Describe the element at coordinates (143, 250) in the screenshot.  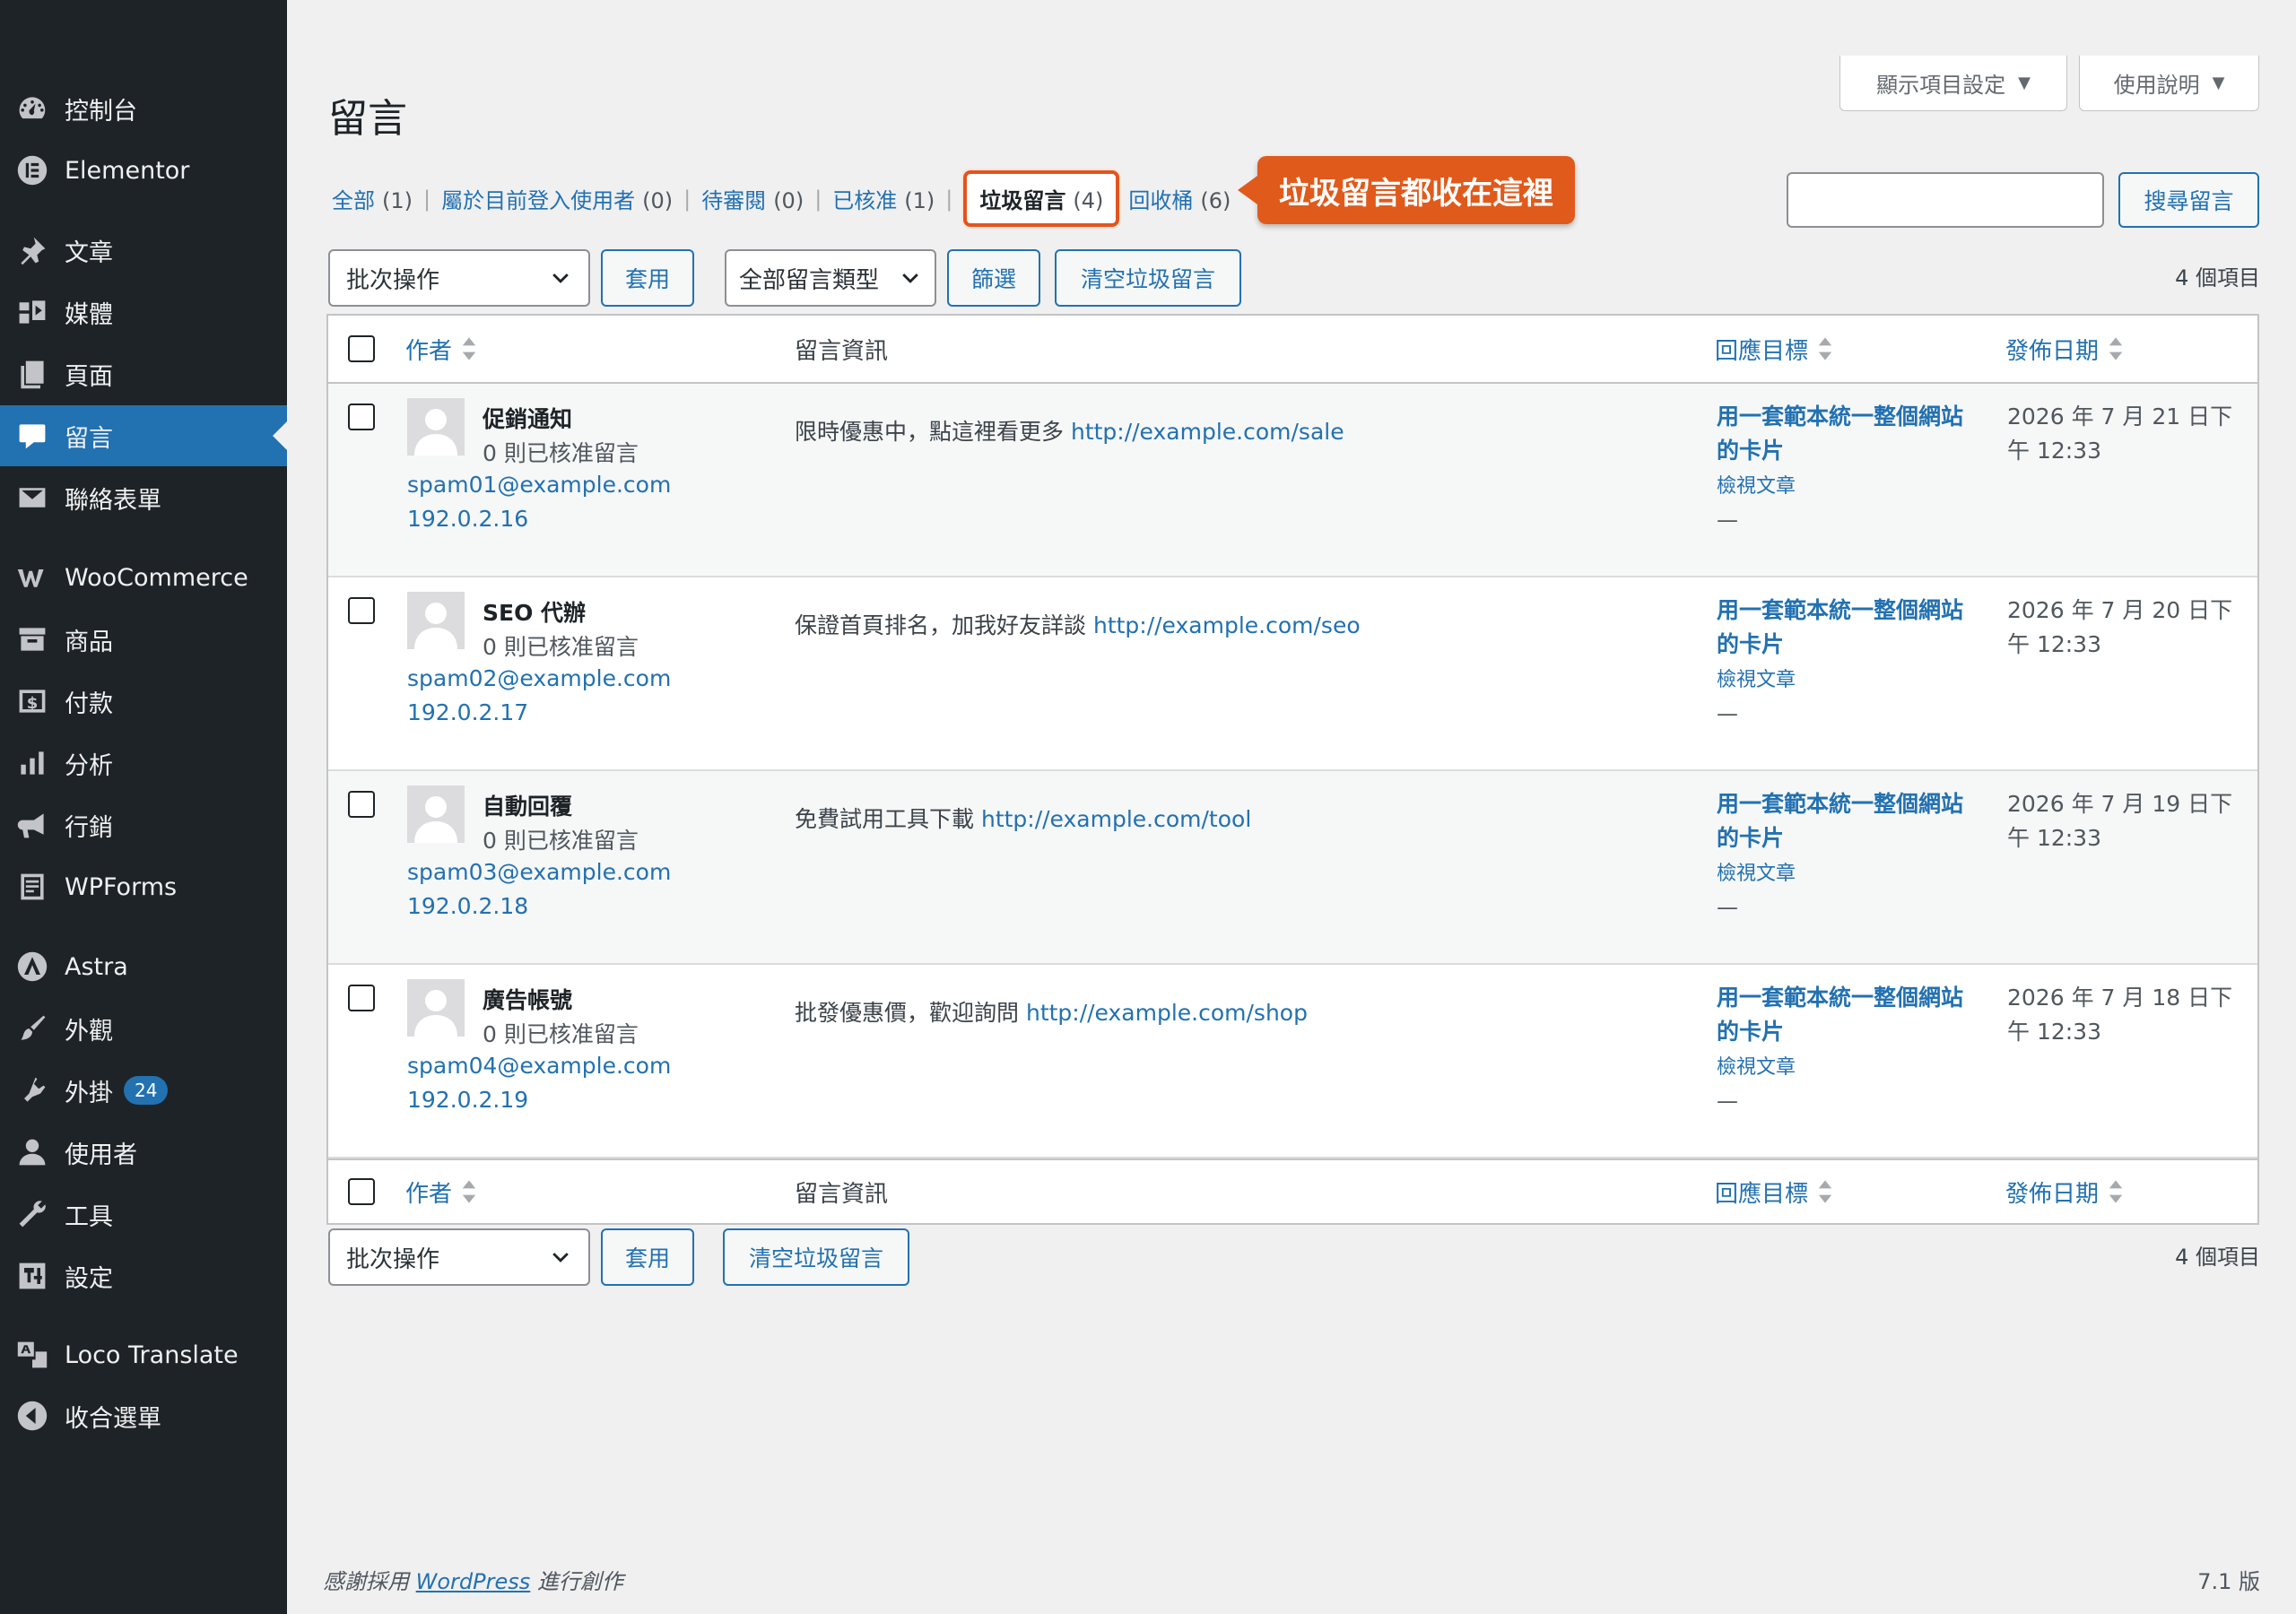
I see `sidebar-item-posts: 文章` at that location.